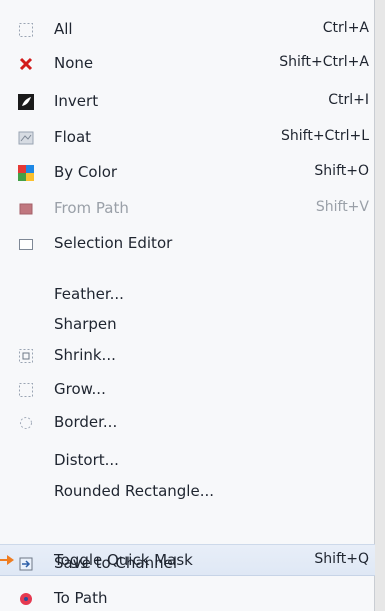 The image size is (385, 615). Describe the element at coordinates (74, 63) in the screenshot. I see `menu-item-none-label: None` at that location.